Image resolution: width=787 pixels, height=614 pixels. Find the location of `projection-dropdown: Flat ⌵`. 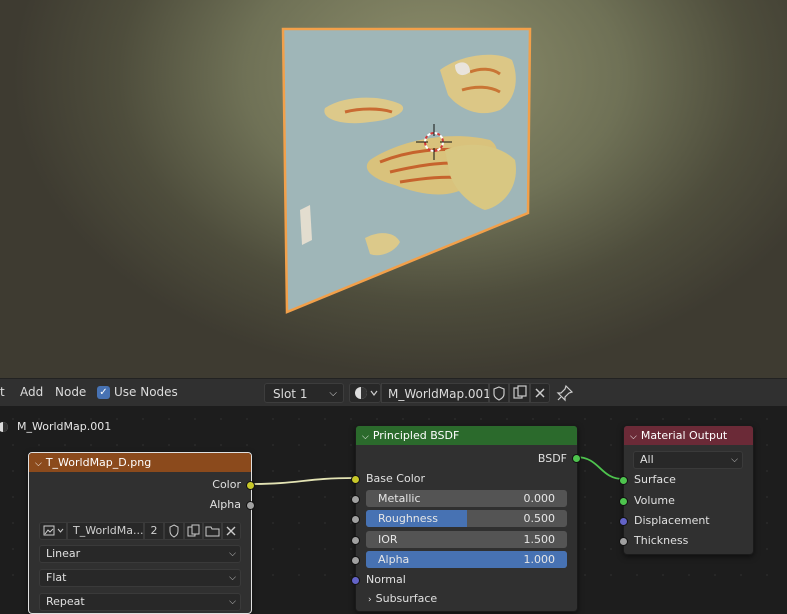

projection-dropdown: Flat ⌵ is located at coordinates (140, 578).